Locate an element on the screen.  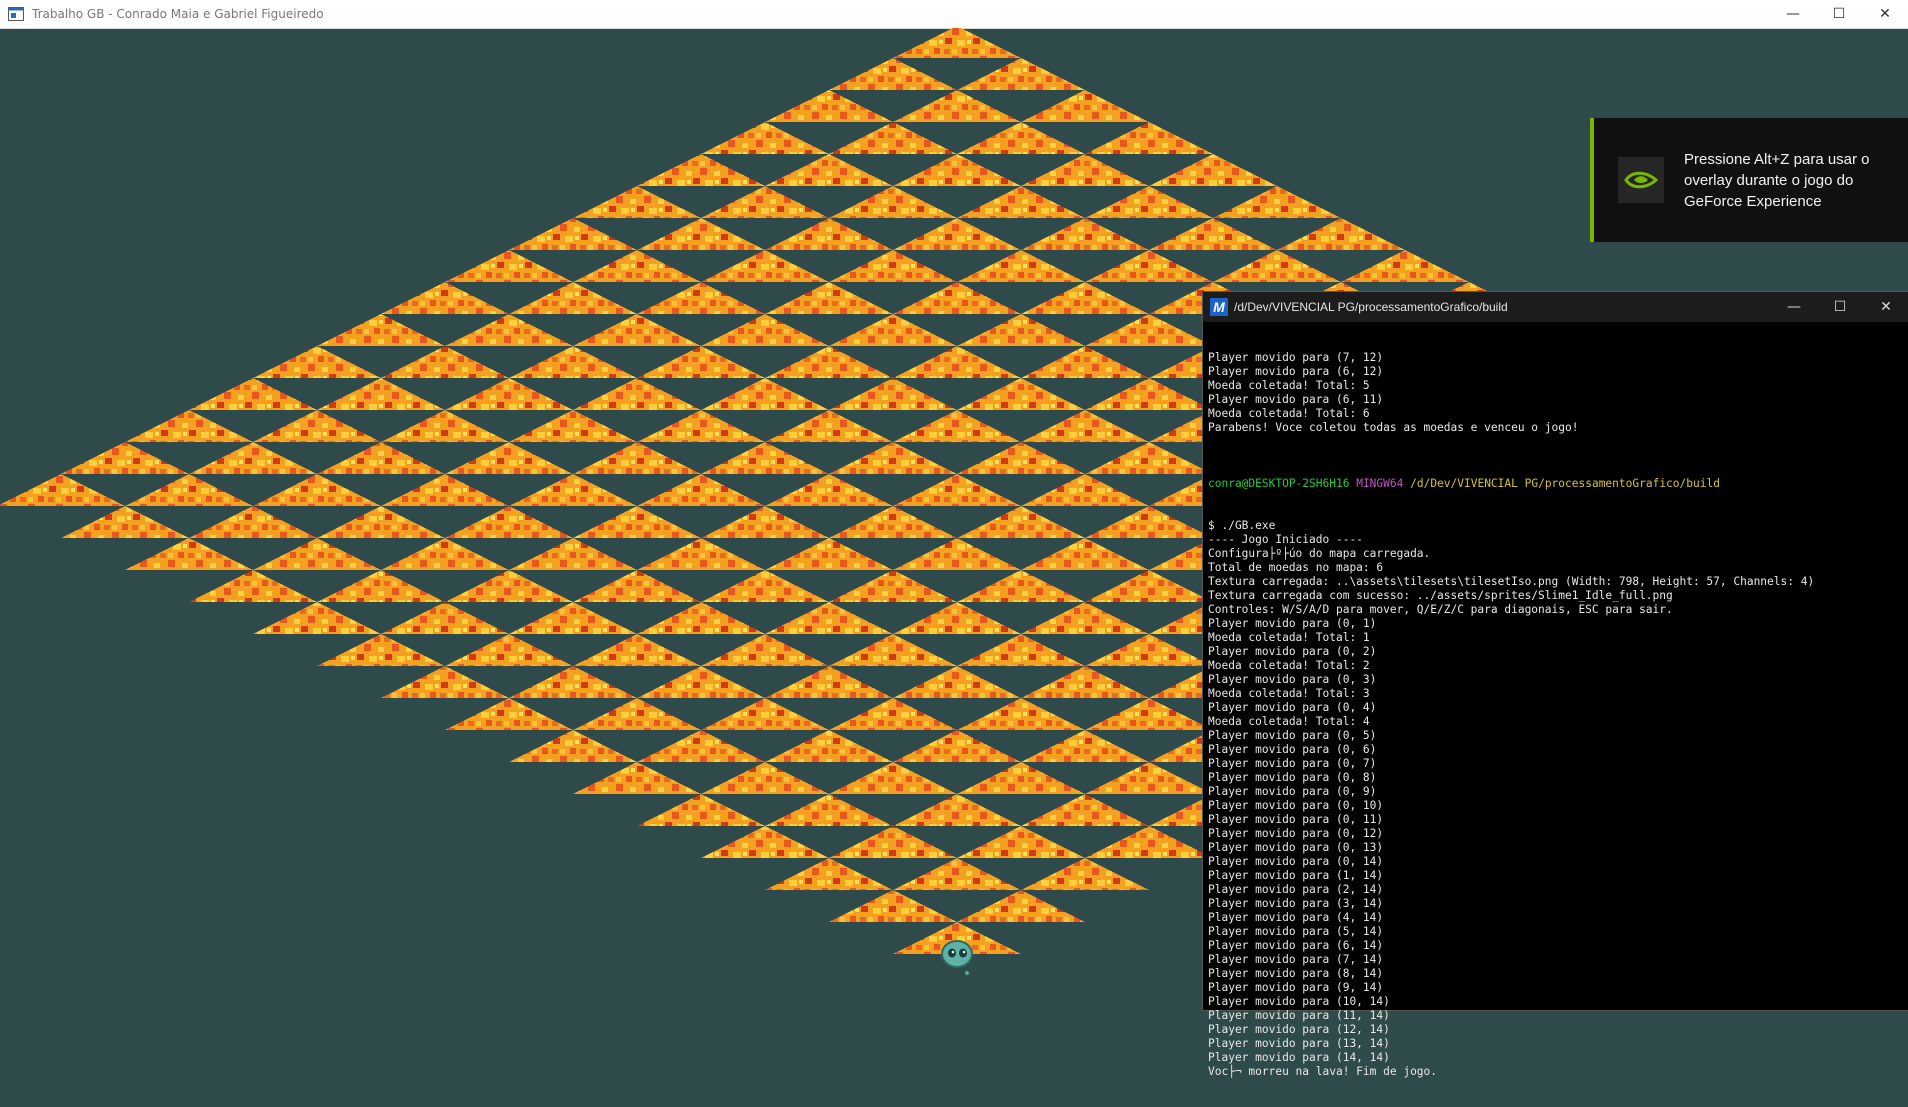
terminal-line: Player movido para (5, 14) is located at coordinates (1296, 931).